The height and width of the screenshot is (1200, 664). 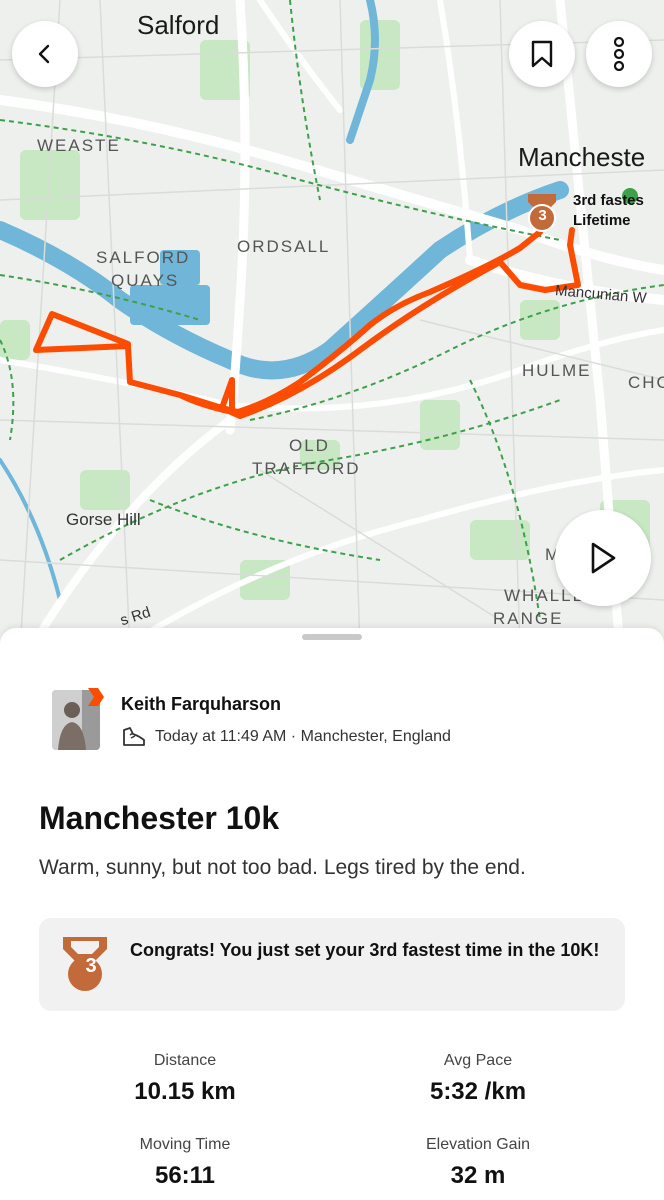 I want to click on map-label-hulme: HULME, so click(x=557, y=370).